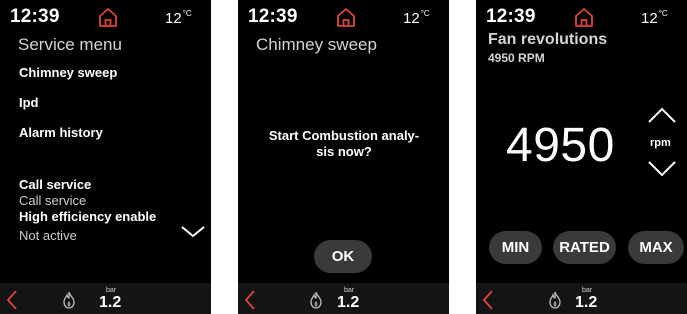 This screenshot has height=314, width=687. What do you see at coordinates (55, 184) in the screenshot?
I see `menu-item-call-service: Call service` at bounding box center [55, 184].